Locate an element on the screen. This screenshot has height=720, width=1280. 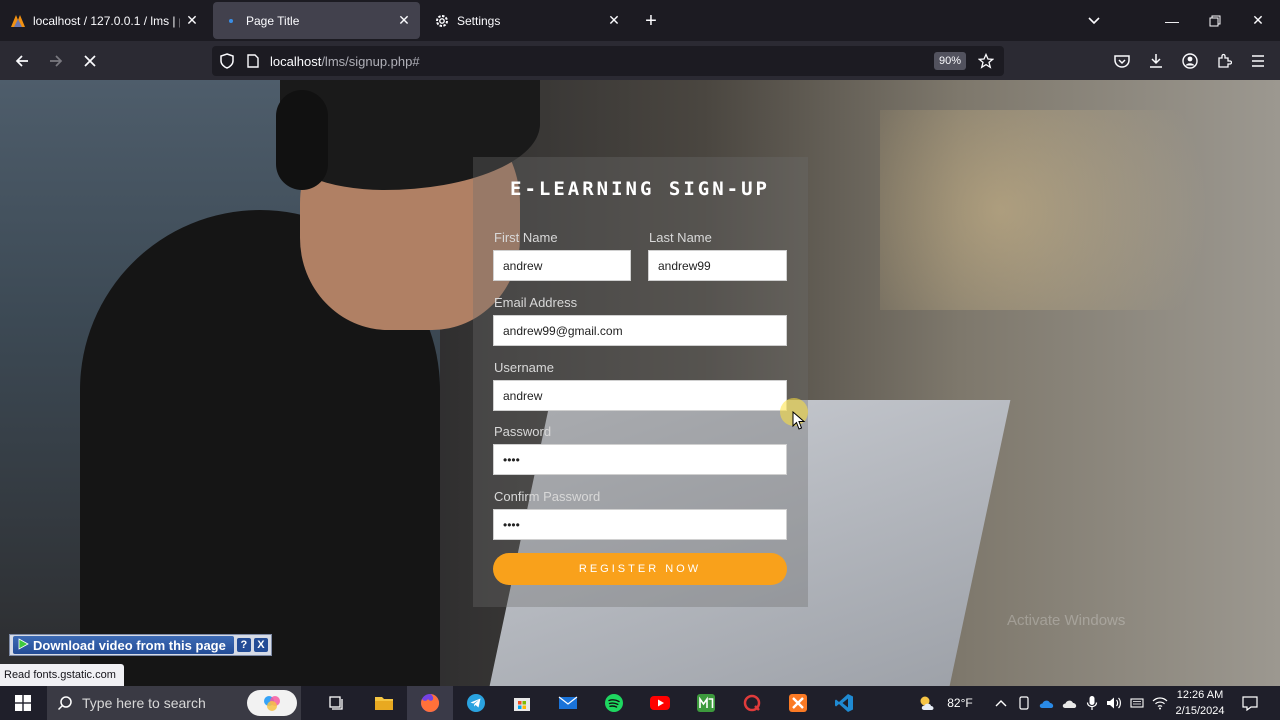
spotify-icon is located at coordinates (614, 703).